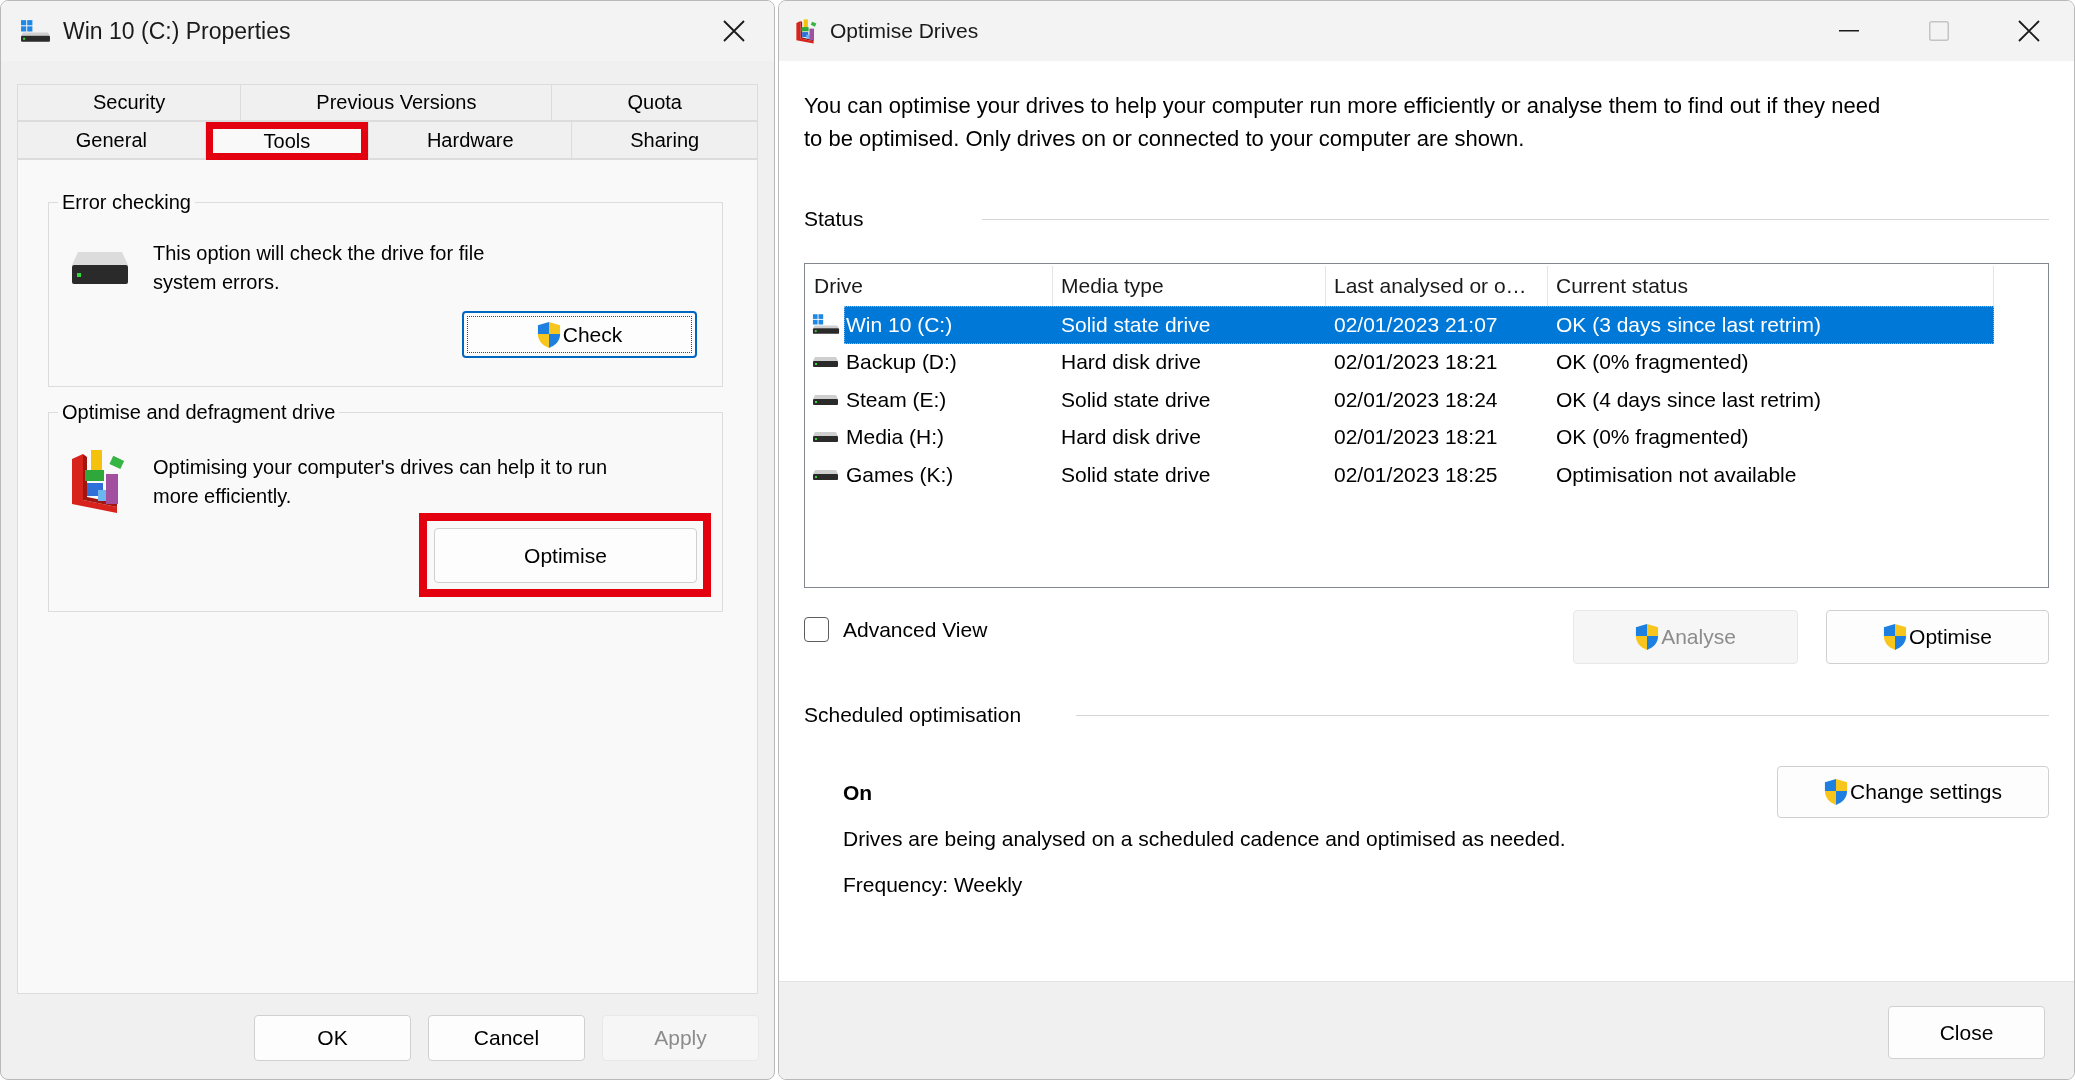 The width and height of the screenshot is (2075, 1080). I want to click on schedule-state: On, so click(858, 793).